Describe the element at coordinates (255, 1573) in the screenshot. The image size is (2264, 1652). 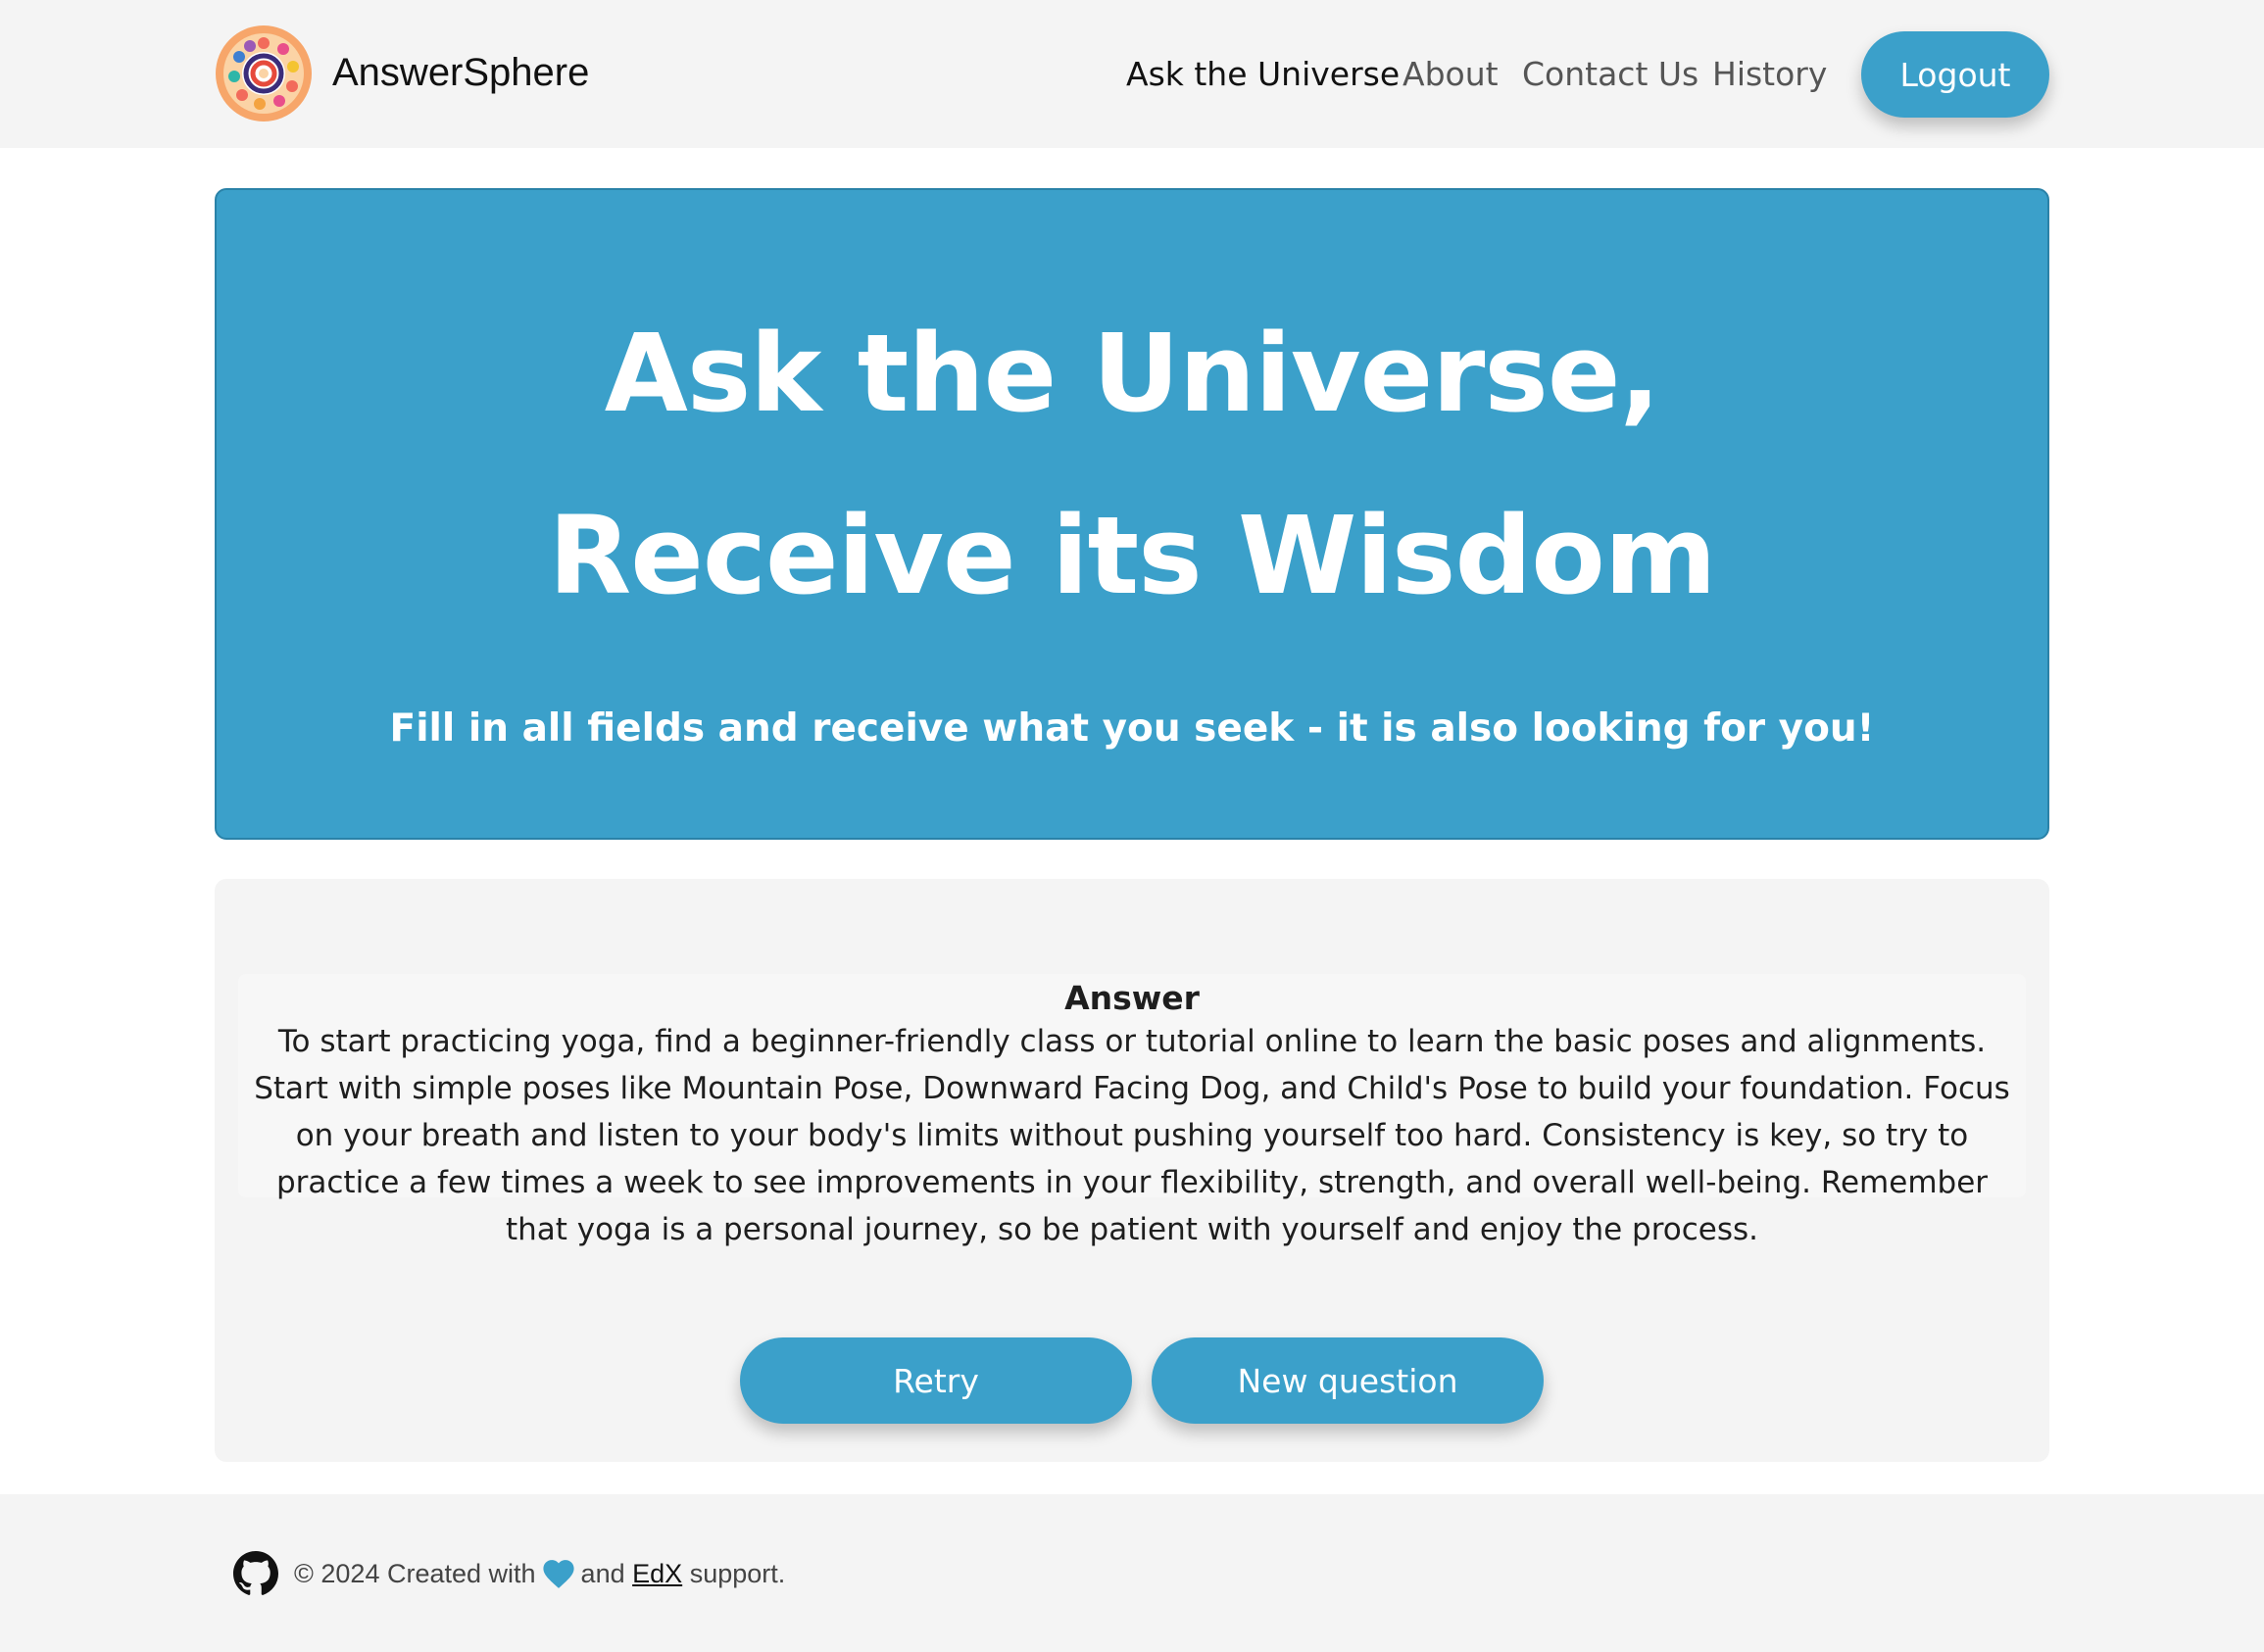
I see `github-icon` at that location.